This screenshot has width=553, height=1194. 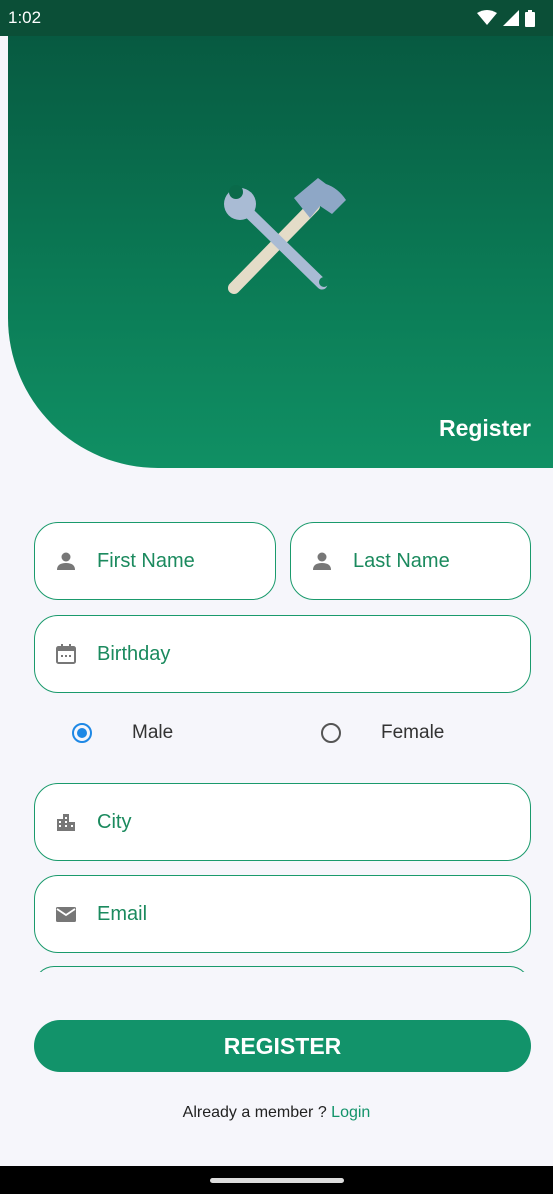 I want to click on status-time: 1:02, so click(x=25, y=17).